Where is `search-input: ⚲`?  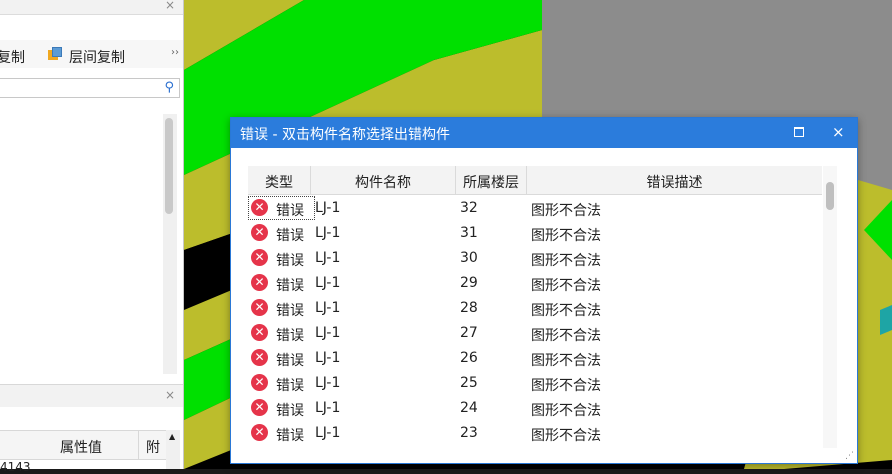 search-input: ⚲ is located at coordinates (90, 88).